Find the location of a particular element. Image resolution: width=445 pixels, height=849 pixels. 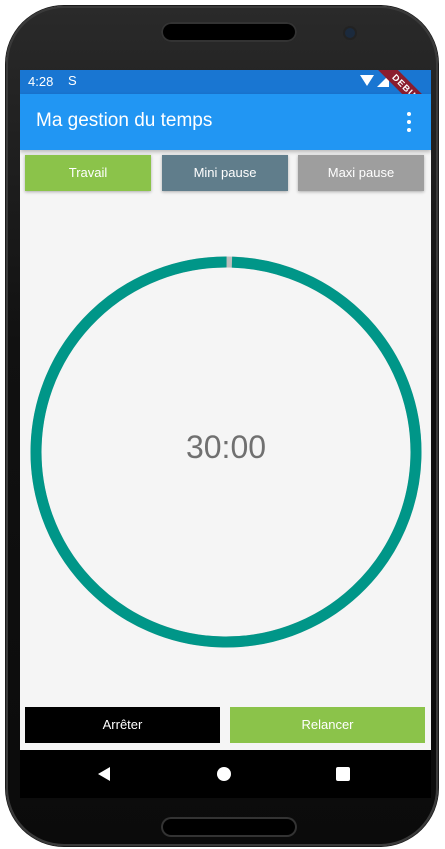

home-icon is located at coordinates (224, 774).